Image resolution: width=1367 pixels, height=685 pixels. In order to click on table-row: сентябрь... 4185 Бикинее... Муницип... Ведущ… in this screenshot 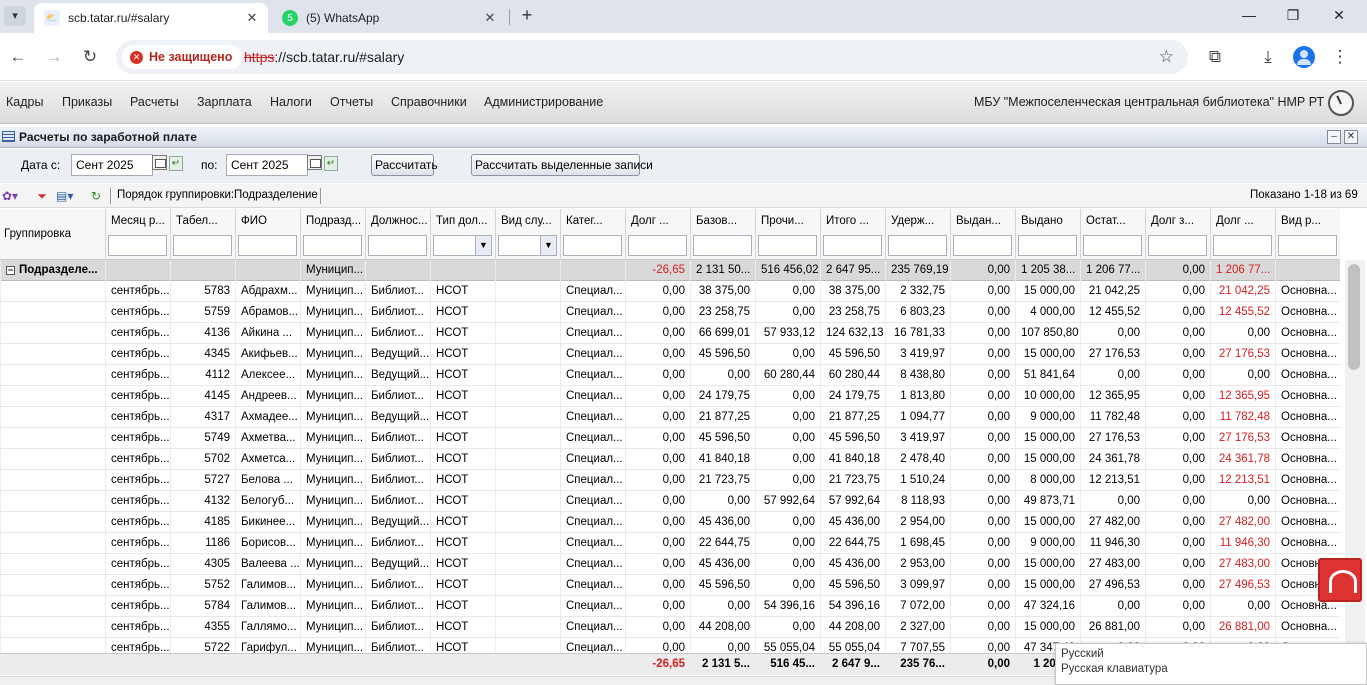, I will do `click(670, 522)`.